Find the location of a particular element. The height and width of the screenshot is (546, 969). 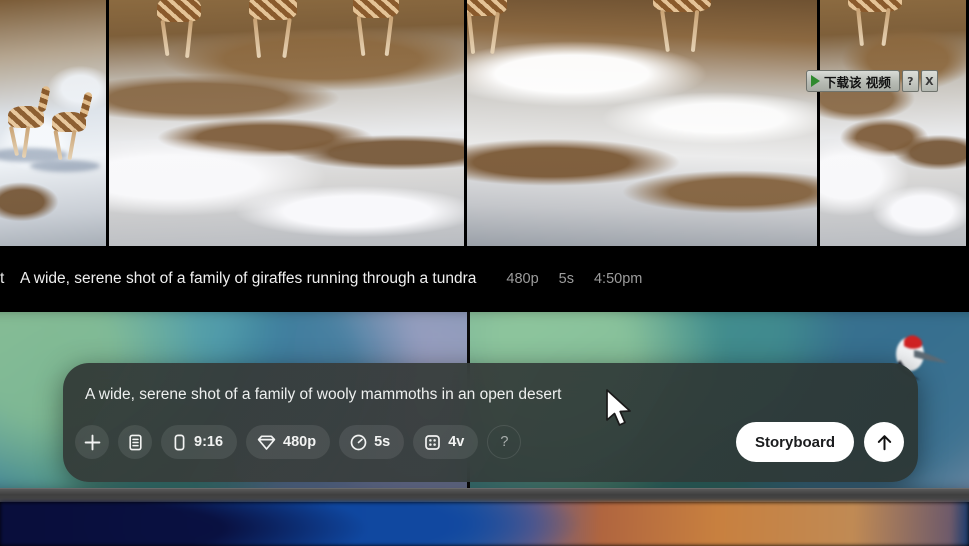

resolution-label: 480p is located at coordinates (300, 442).